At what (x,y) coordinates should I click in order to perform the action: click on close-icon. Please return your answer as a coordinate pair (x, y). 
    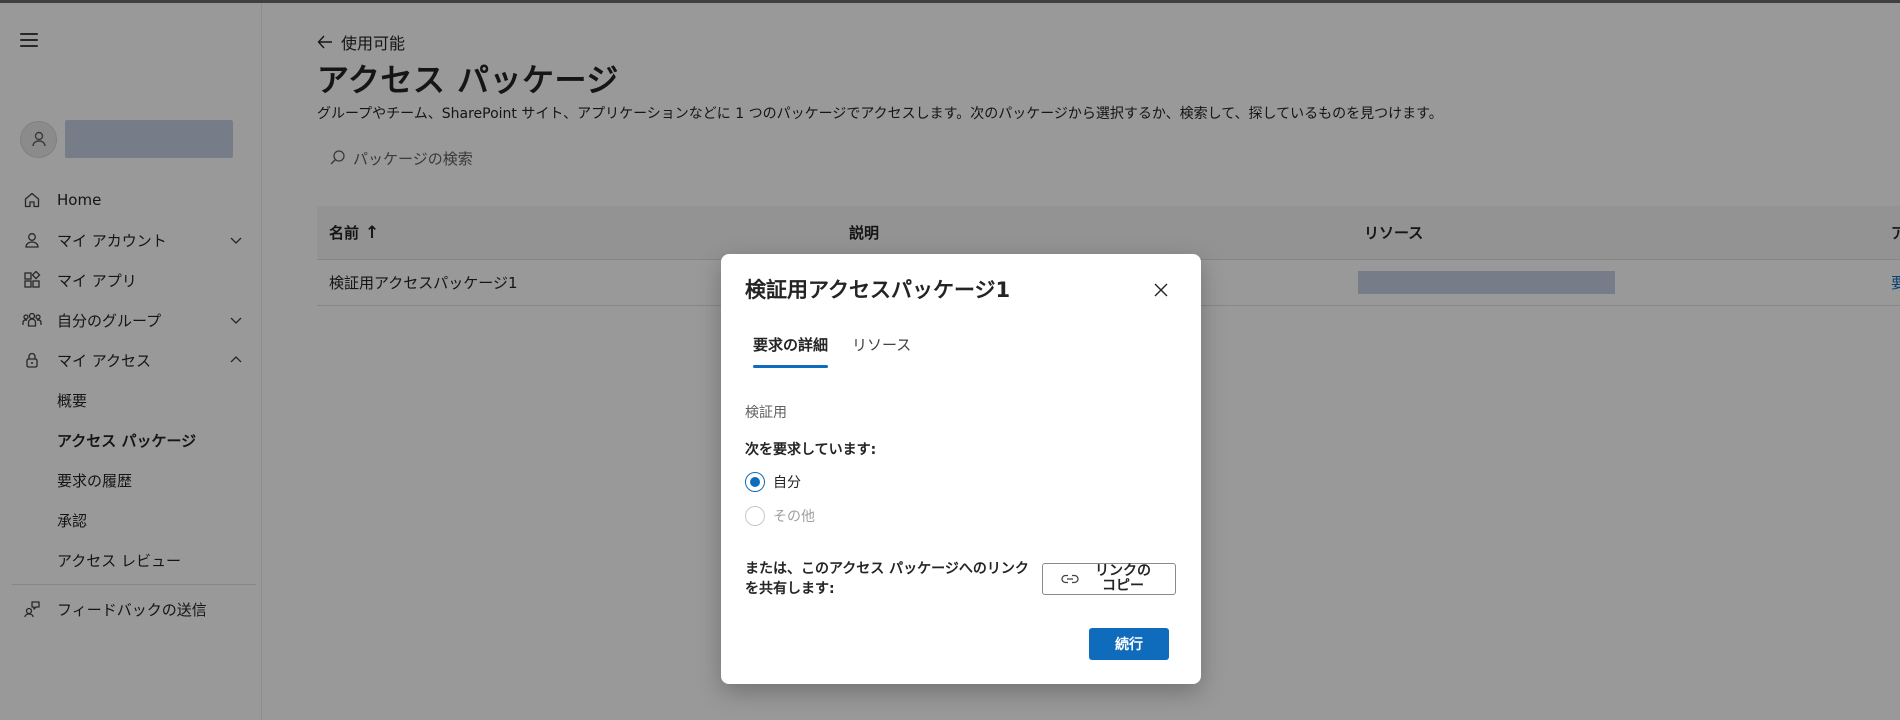
    Looking at the image, I should click on (1161, 290).